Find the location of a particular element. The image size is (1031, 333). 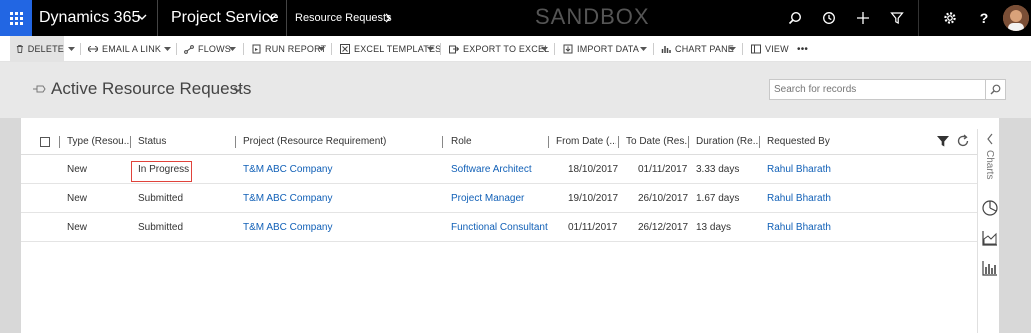

refresh-icon is located at coordinates (963, 141).